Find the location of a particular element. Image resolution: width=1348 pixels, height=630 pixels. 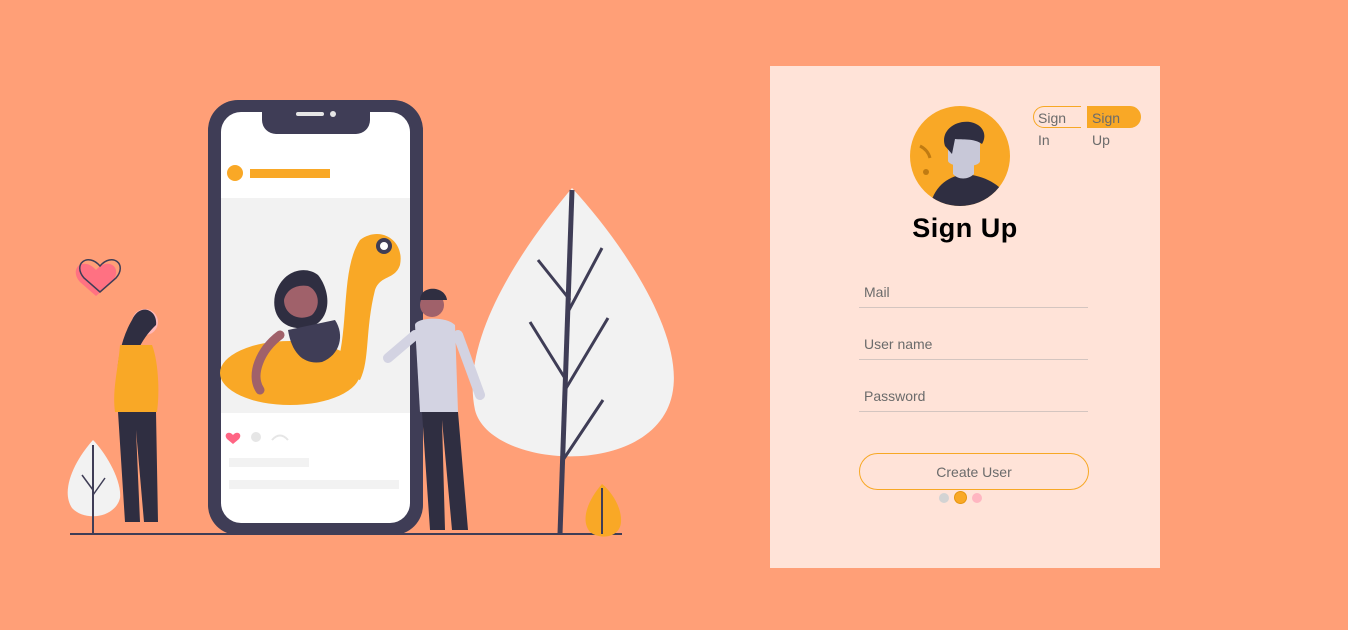

phone-icon is located at coordinates (315, 317).